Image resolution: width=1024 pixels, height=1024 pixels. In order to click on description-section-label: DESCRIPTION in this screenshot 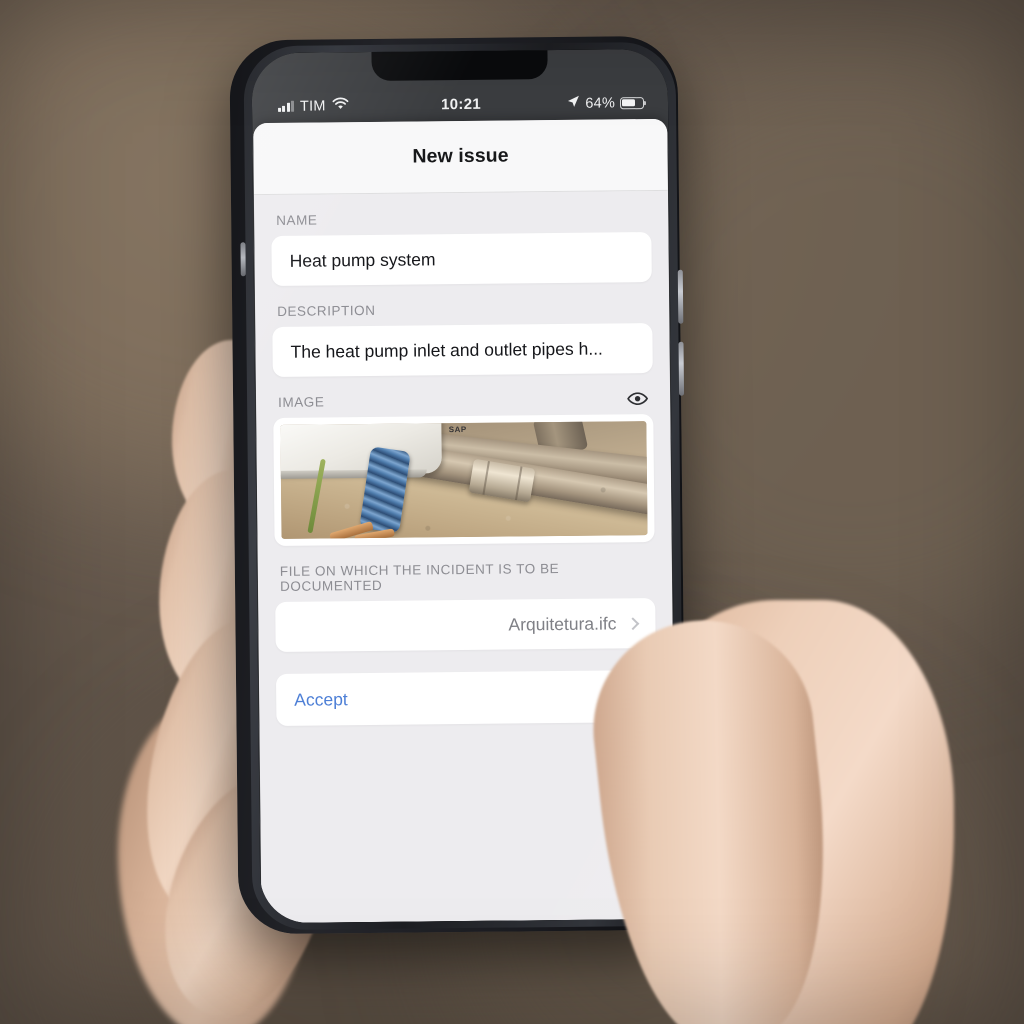, I will do `click(326, 310)`.